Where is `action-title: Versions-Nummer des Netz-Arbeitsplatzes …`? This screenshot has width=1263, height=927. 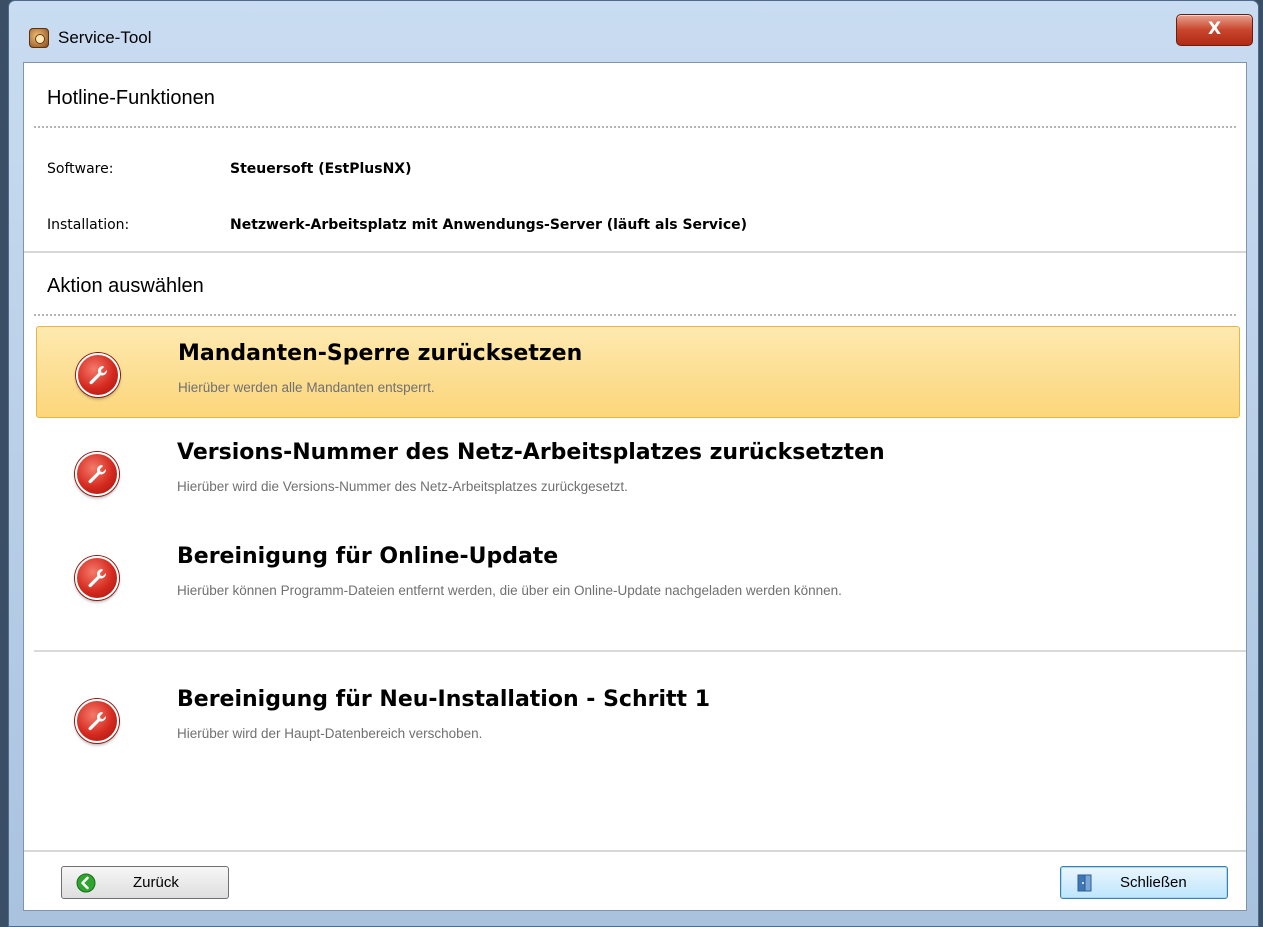 action-title: Versions-Nummer des Netz-Arbeitsplatzes … is located at coordinates (531, 452).